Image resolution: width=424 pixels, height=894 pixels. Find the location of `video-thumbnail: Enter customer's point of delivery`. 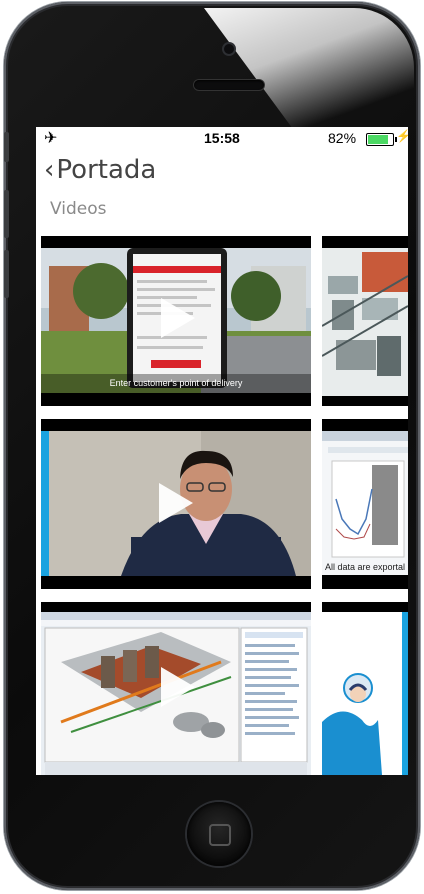

video-thumbnail: Enter customer's point of delivery is located at coordinates (176, 321).